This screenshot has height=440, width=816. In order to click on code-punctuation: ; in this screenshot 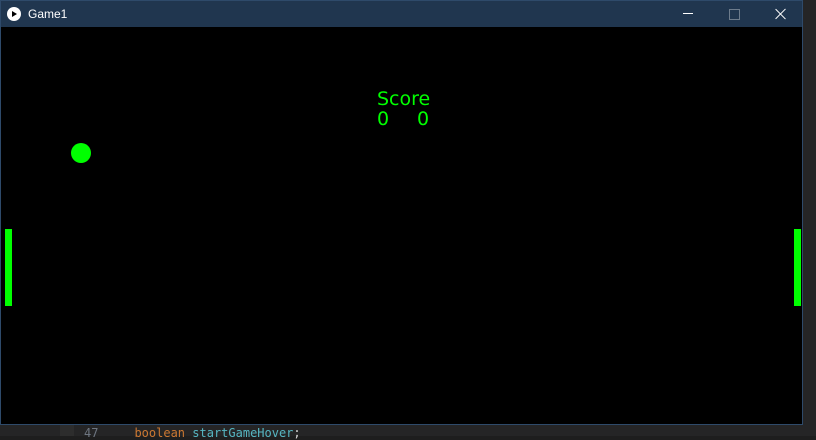, I will do `click(297, 433)`.